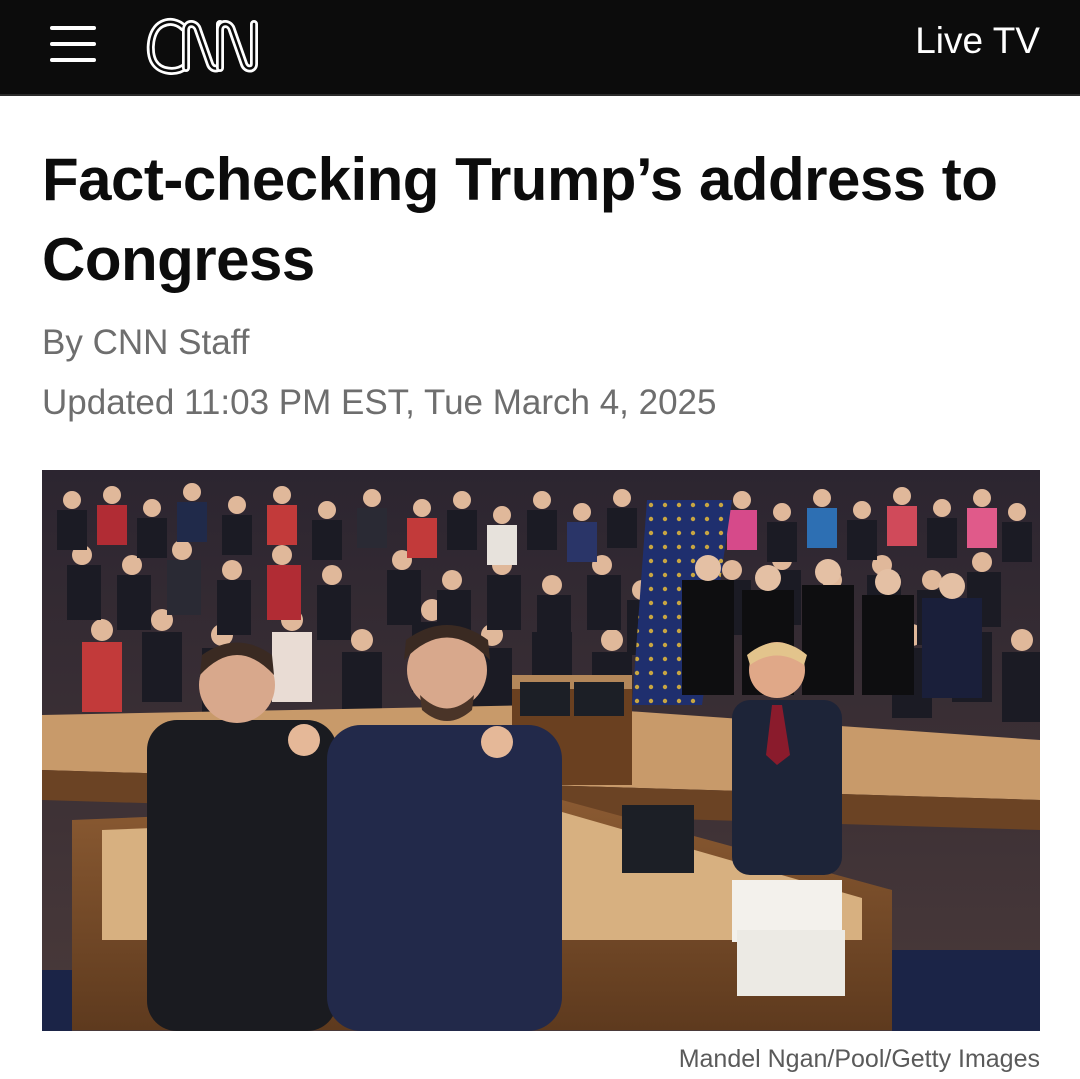 The height and width of the screenshot is (1079, 1080). Describe the element at coordinates (859, 1059) in the screenshot. I see `photo-credit: Mandel Ngan/Pool/Getty Images` at that location.